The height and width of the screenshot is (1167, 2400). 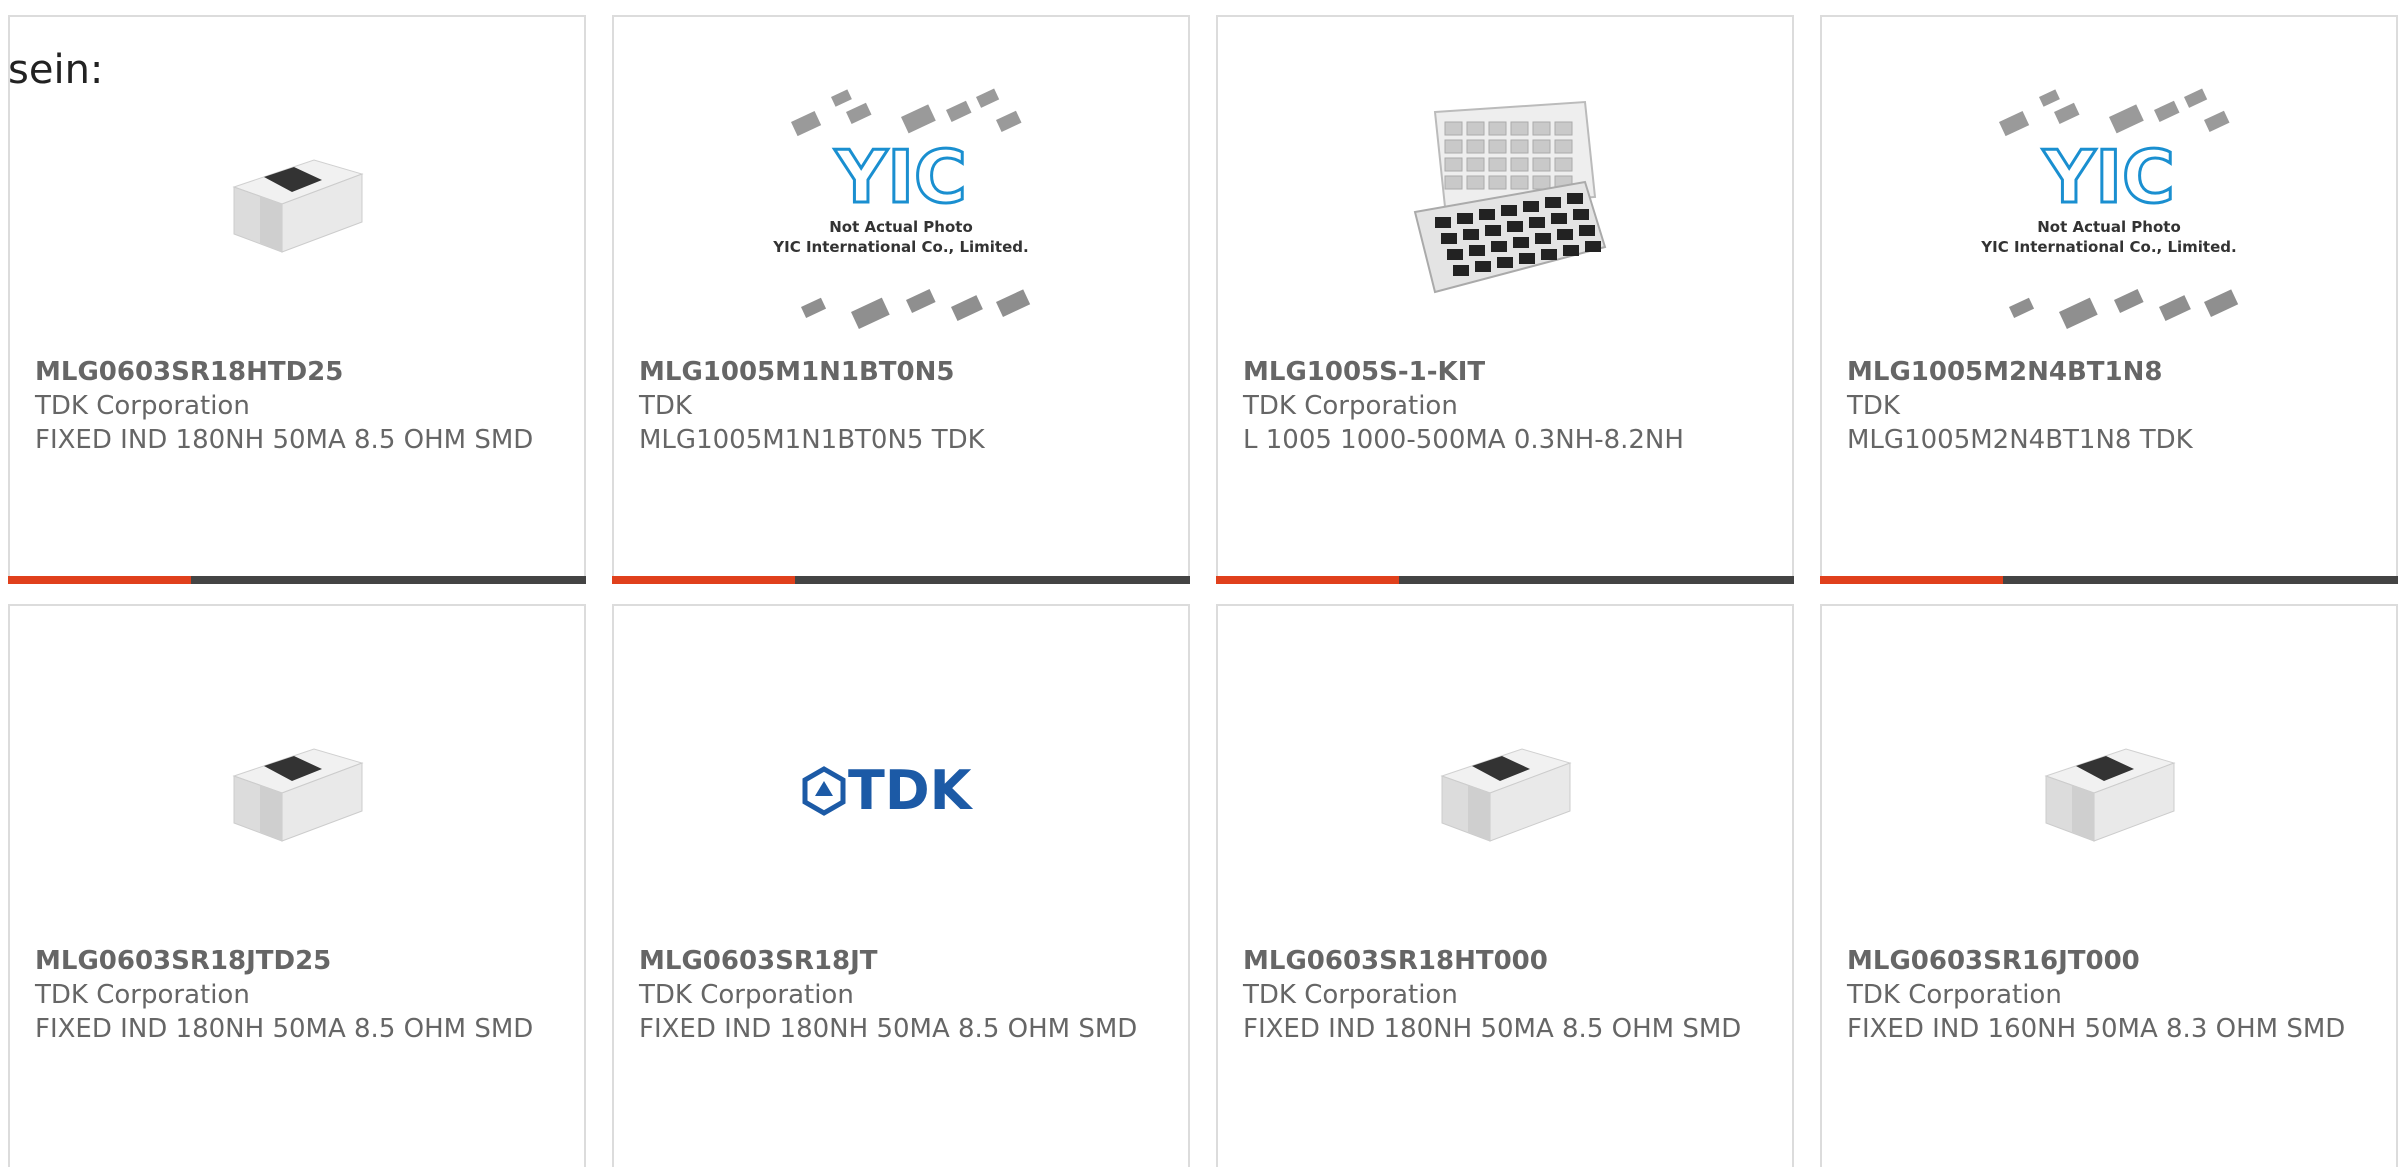 What do you see at coordinates (183, 961) in the screenshot?
I see `part-number: MLG0603SR18JTD25` at bounding box center [183, 961].